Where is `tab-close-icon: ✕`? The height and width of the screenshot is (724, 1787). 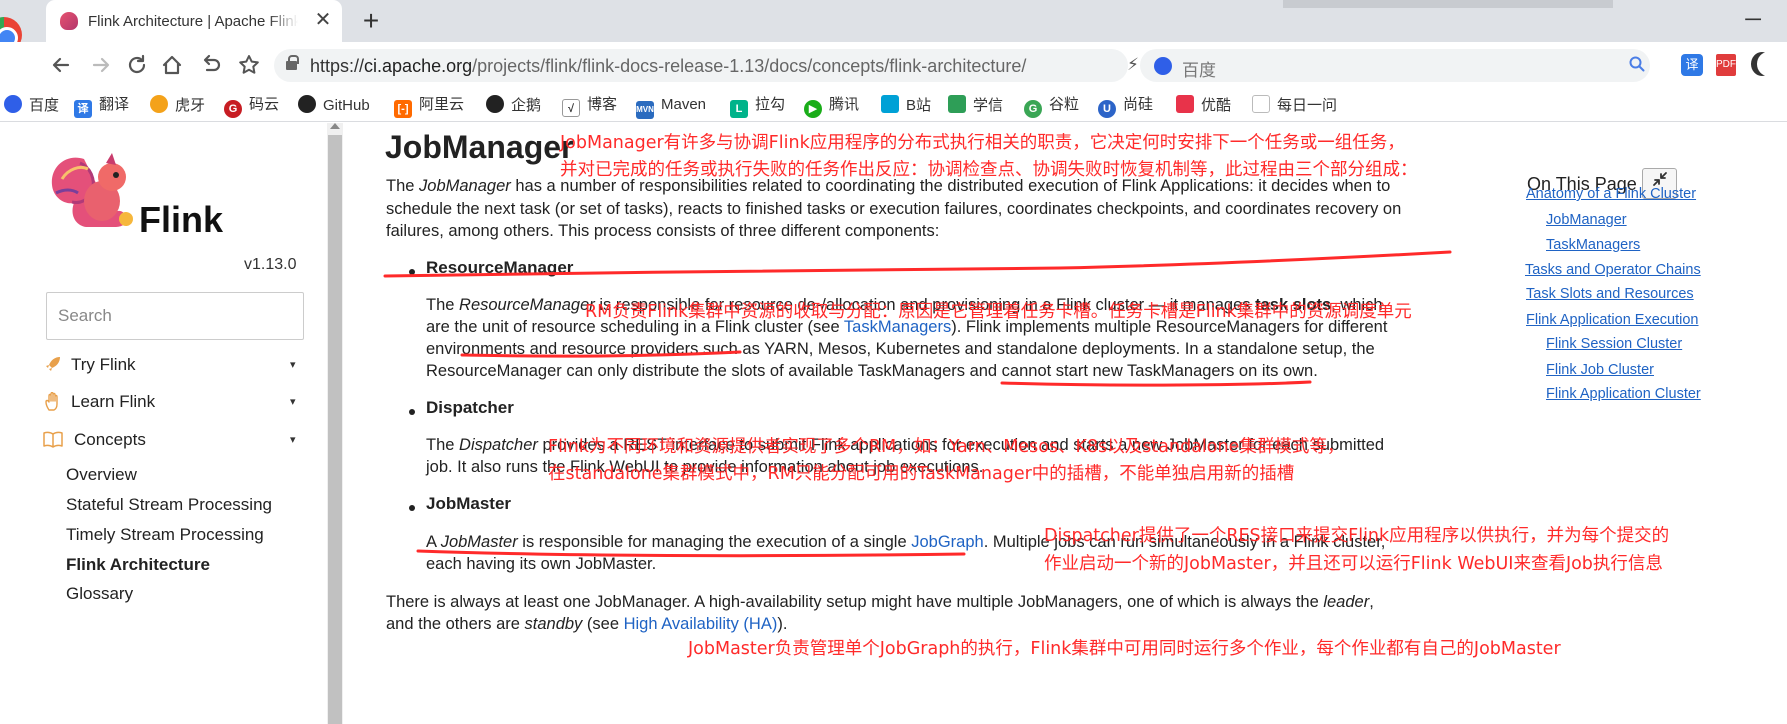
tab-close-icon: ✕ is located at coordinates (323, 20).